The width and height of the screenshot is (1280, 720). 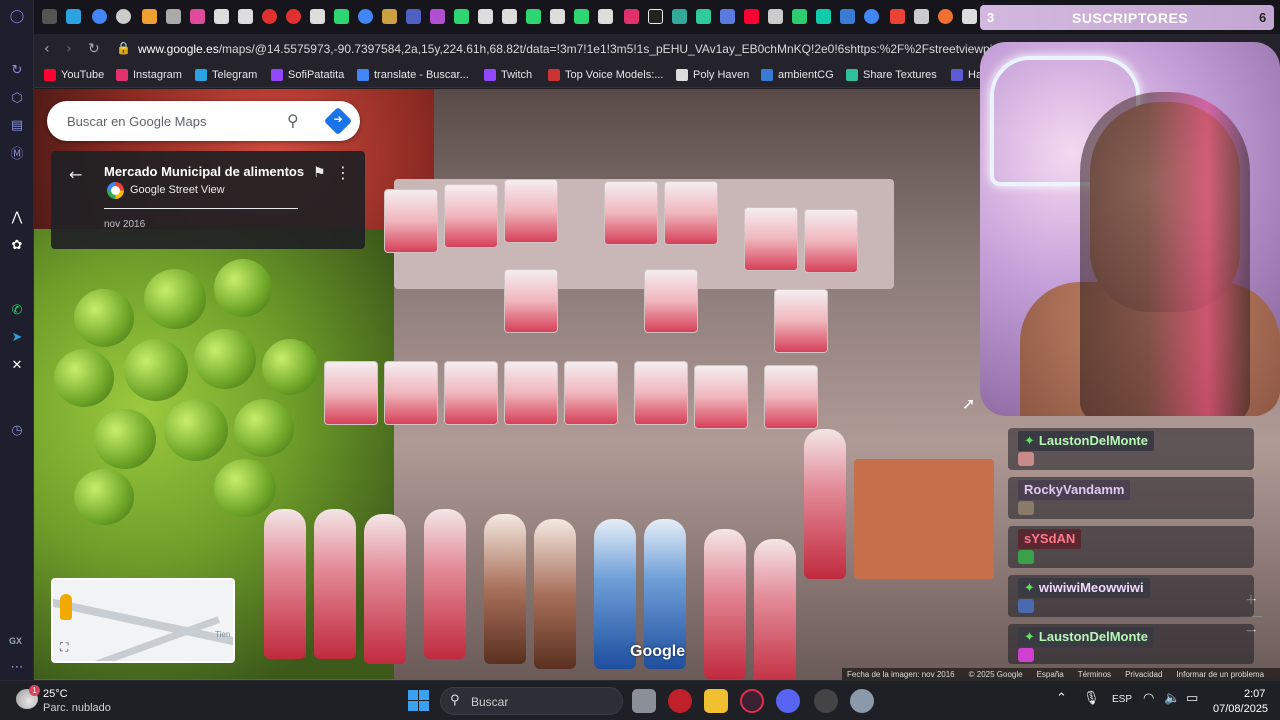 What do you see at coordinates (826, 701) in the screenshot?
I see `obs-icon` at bounding box center [826, 701].